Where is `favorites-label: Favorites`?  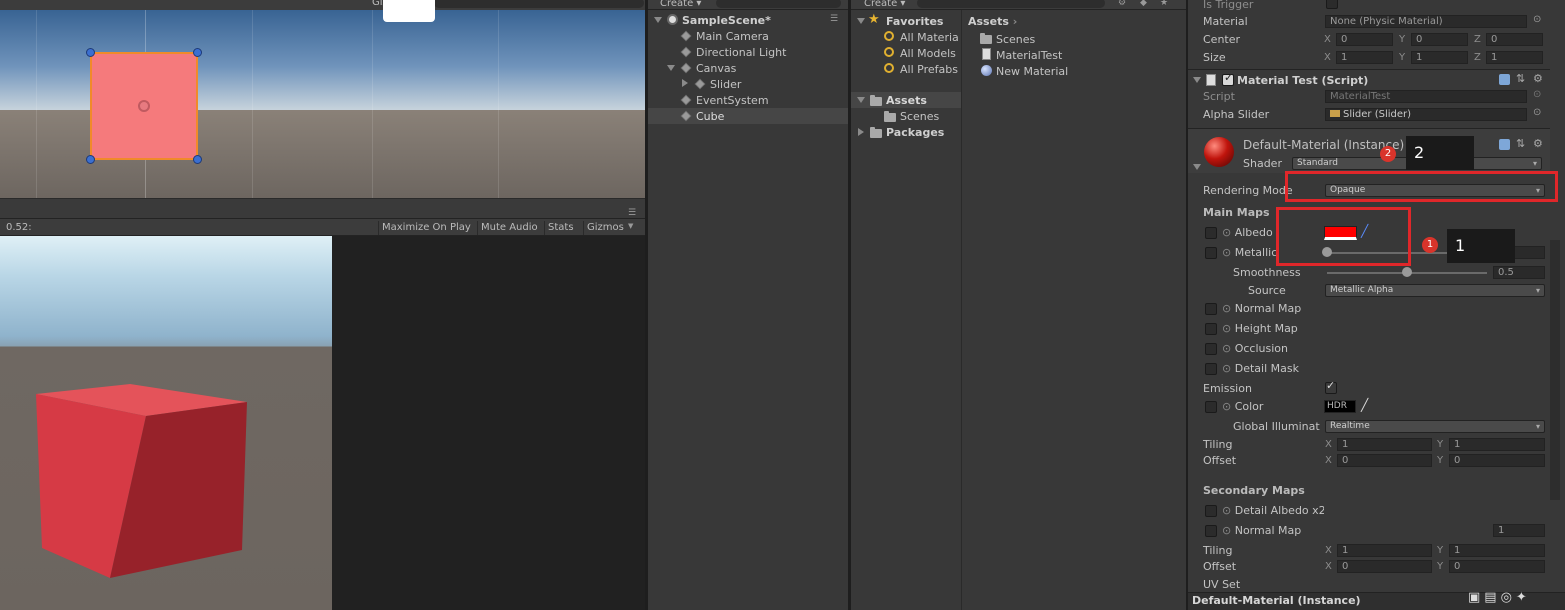
favorites-label: Favorites is located at coordinates (914, 22).